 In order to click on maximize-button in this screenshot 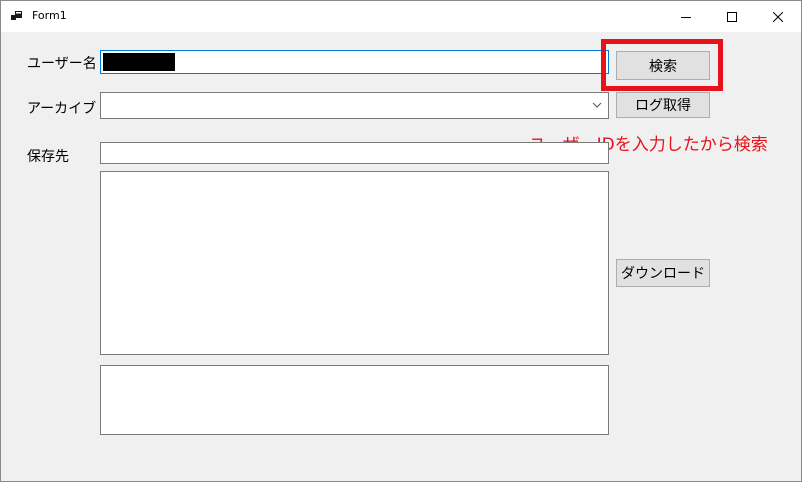, I will do `click(732, 16)`.